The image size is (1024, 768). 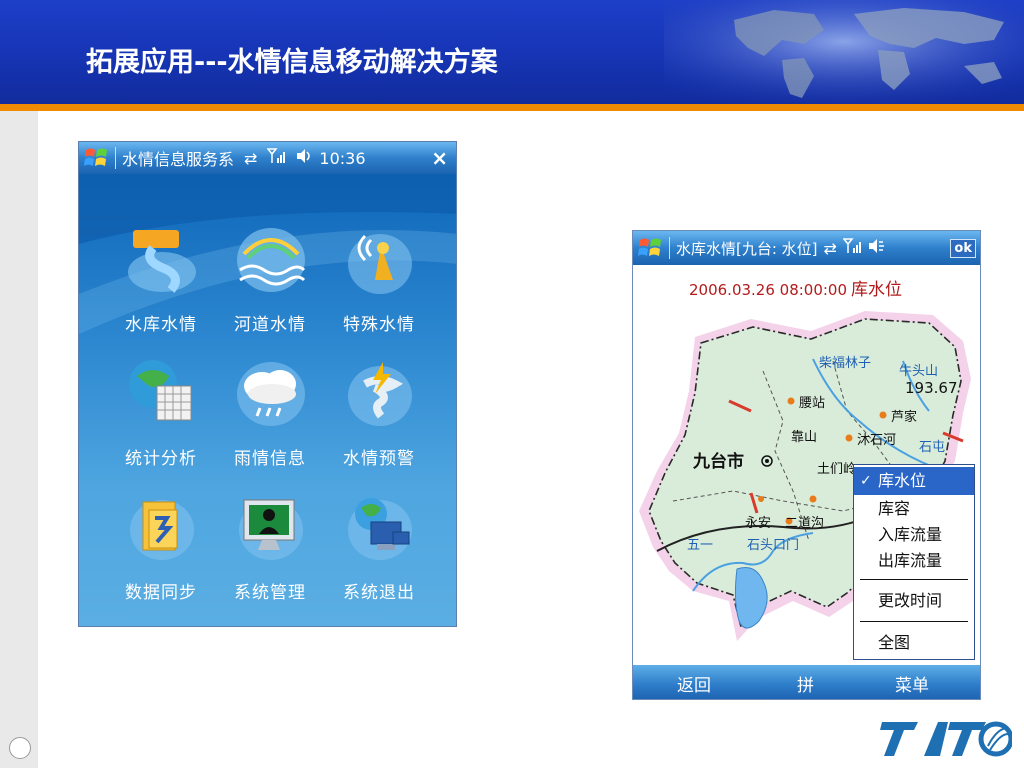 I want to click on tile-special-water: 特殊水情, so click(x=379, y=285).